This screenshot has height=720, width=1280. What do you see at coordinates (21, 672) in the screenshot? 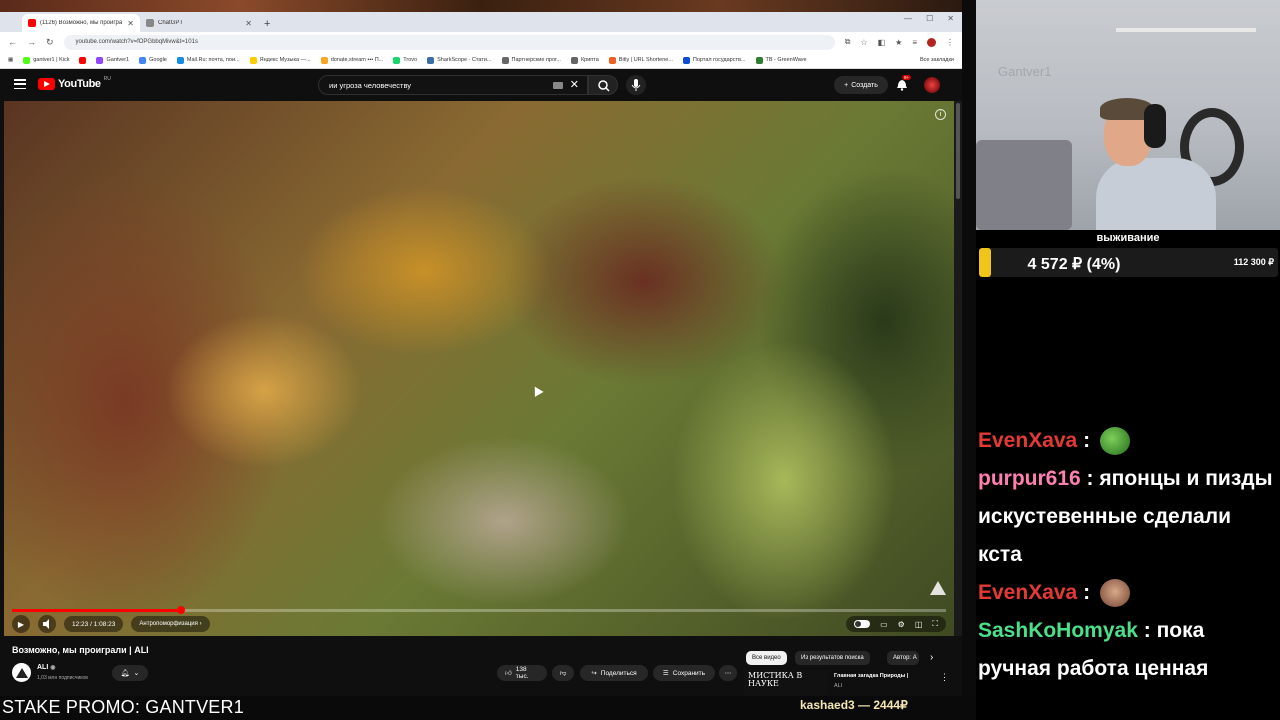
I see `channel-avatar` at bounding box center [21, 672].